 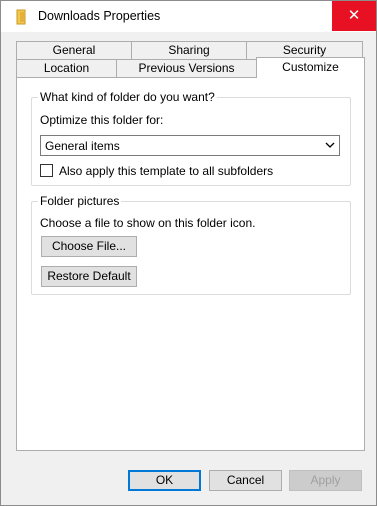 I want to click on tab-label: Security, so click(x=304, y=50).